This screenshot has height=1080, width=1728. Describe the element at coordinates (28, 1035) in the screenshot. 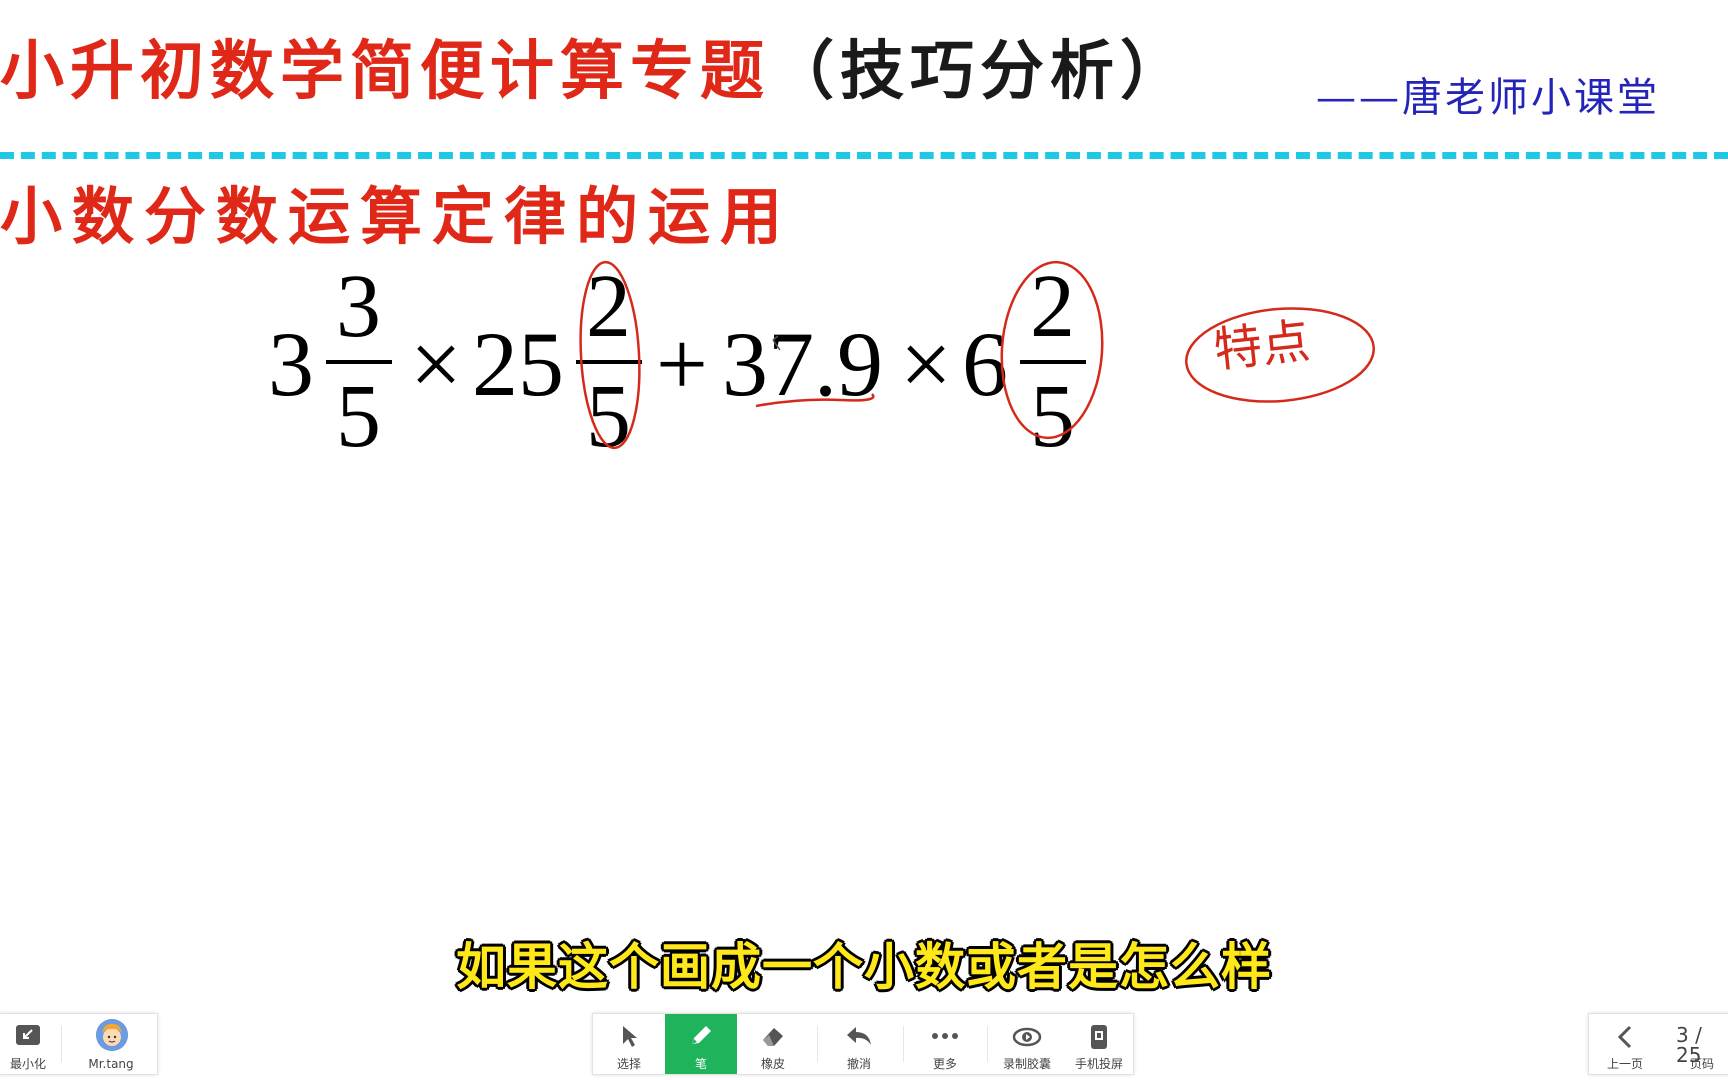

I see `minimize-icon` at that location.